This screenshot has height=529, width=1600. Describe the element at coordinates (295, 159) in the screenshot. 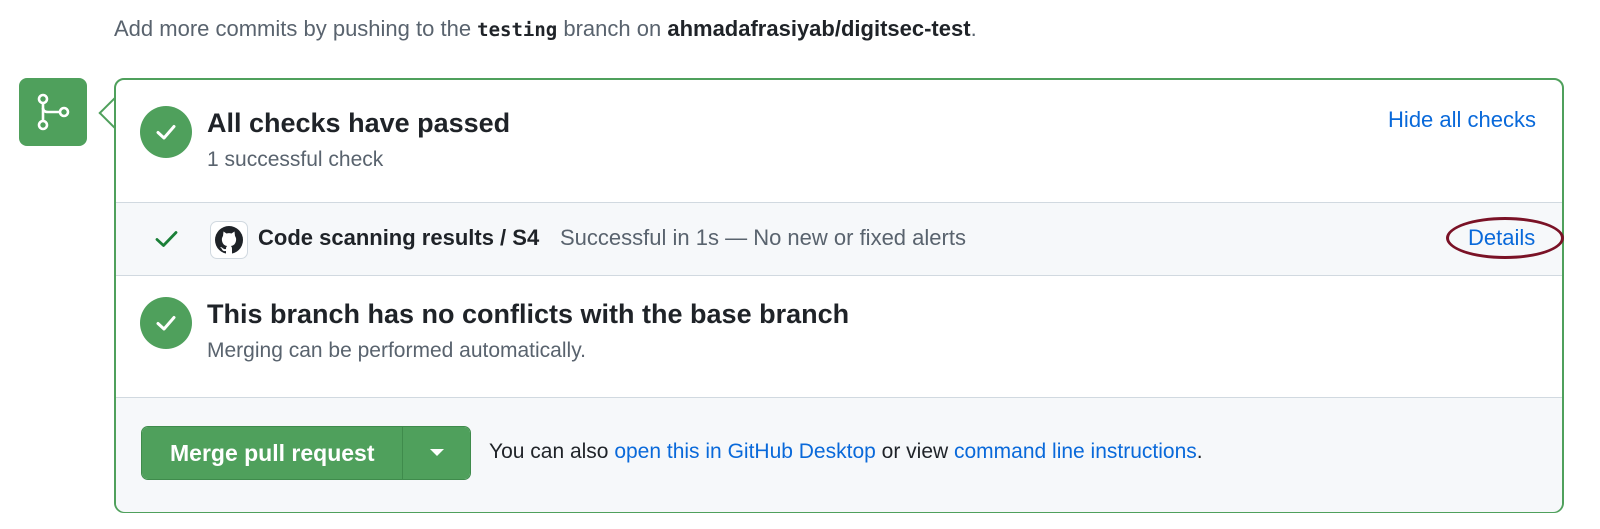

I see `checks-subtitle: 1 successful check` at that location.